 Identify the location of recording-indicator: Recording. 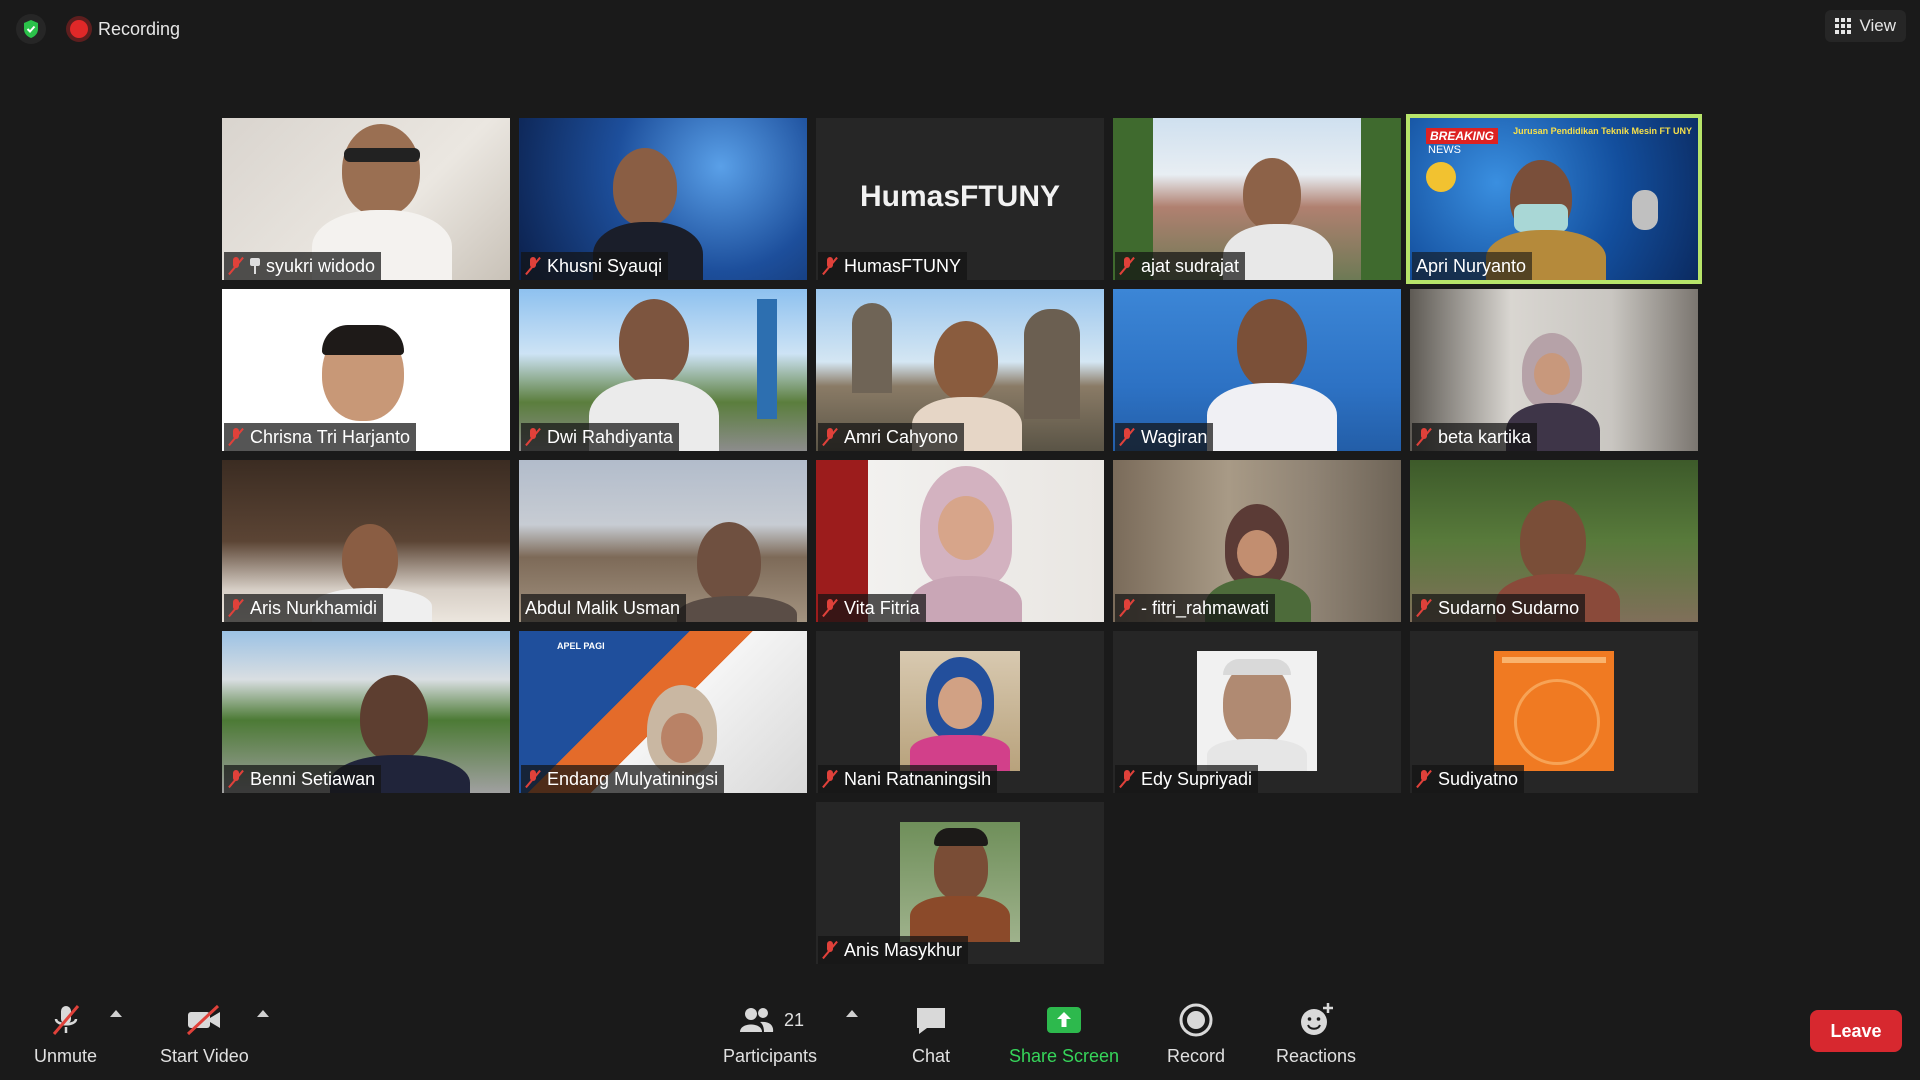
(126, 29).